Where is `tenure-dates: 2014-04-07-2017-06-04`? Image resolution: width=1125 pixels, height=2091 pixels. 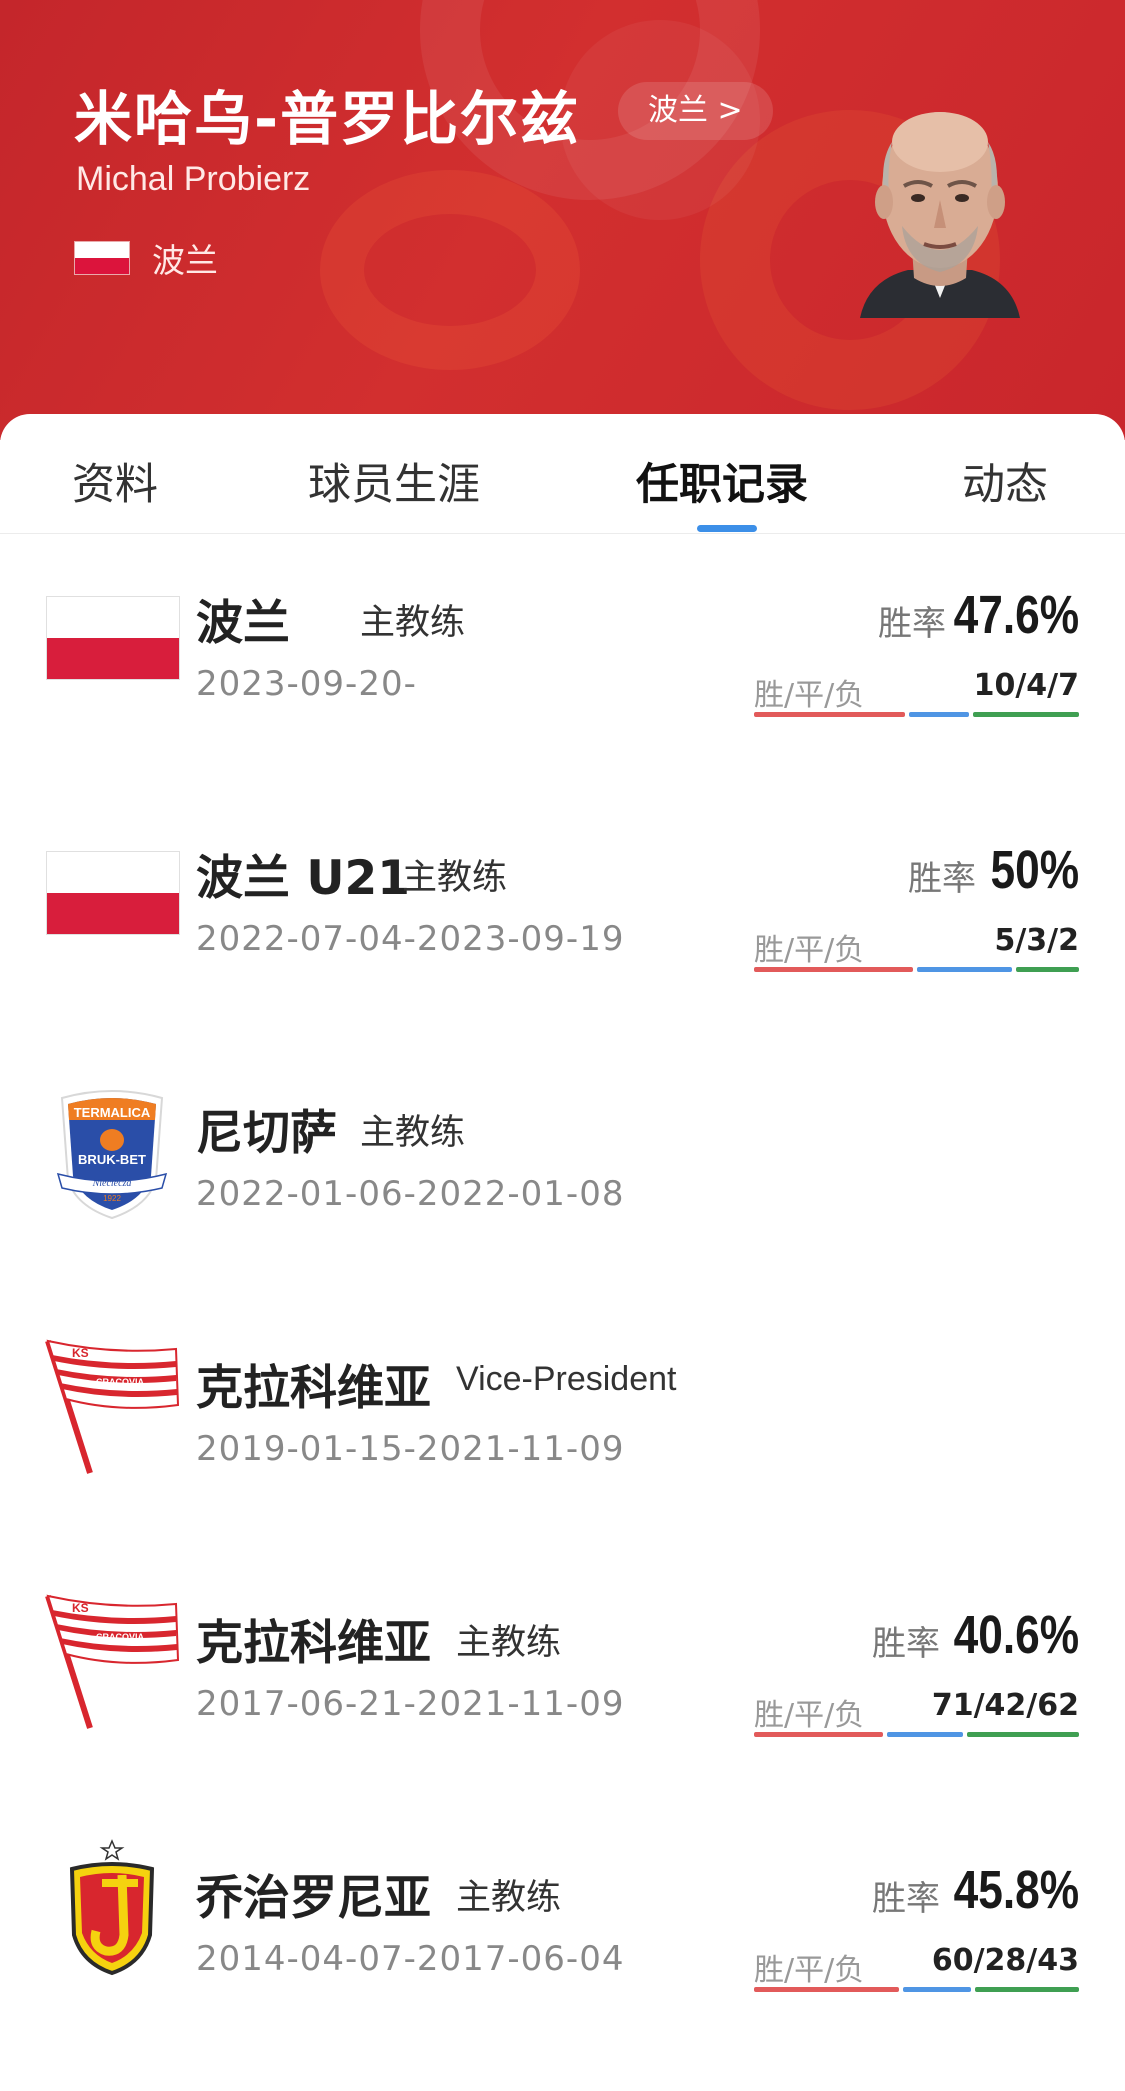 tenure-dates: 2014-04-07-2017-06-04 is located at coordinates (410, 1959).